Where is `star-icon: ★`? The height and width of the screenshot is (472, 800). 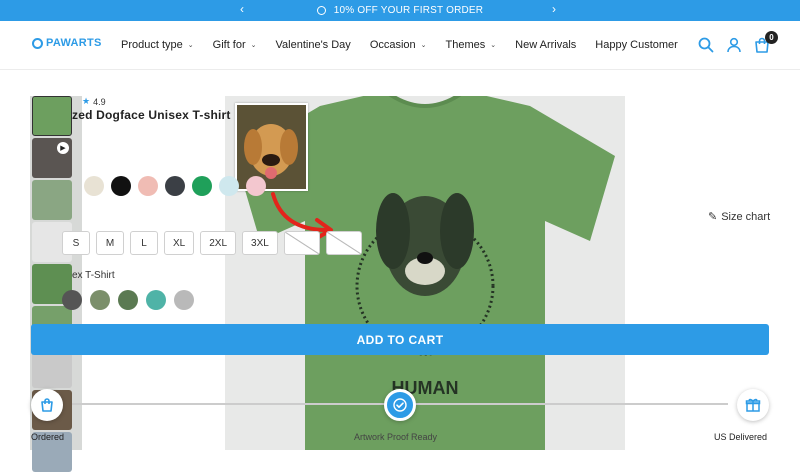 star-icon: ★ is located at coordinates (86, 101).